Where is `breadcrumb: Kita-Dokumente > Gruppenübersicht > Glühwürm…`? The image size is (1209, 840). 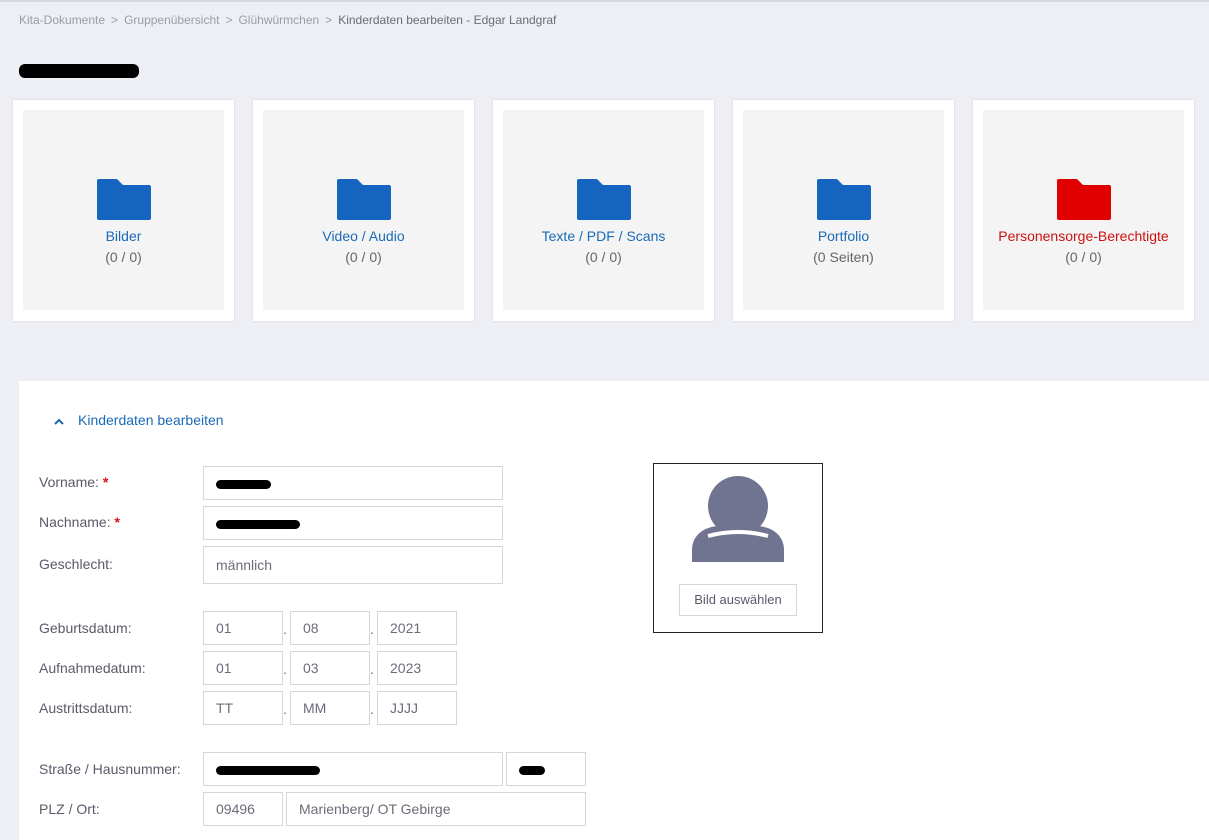 breadcrumb: Kita-Dokumente > Gruppenübersicht > Glühwürm… is located at coordinates (287, 20).